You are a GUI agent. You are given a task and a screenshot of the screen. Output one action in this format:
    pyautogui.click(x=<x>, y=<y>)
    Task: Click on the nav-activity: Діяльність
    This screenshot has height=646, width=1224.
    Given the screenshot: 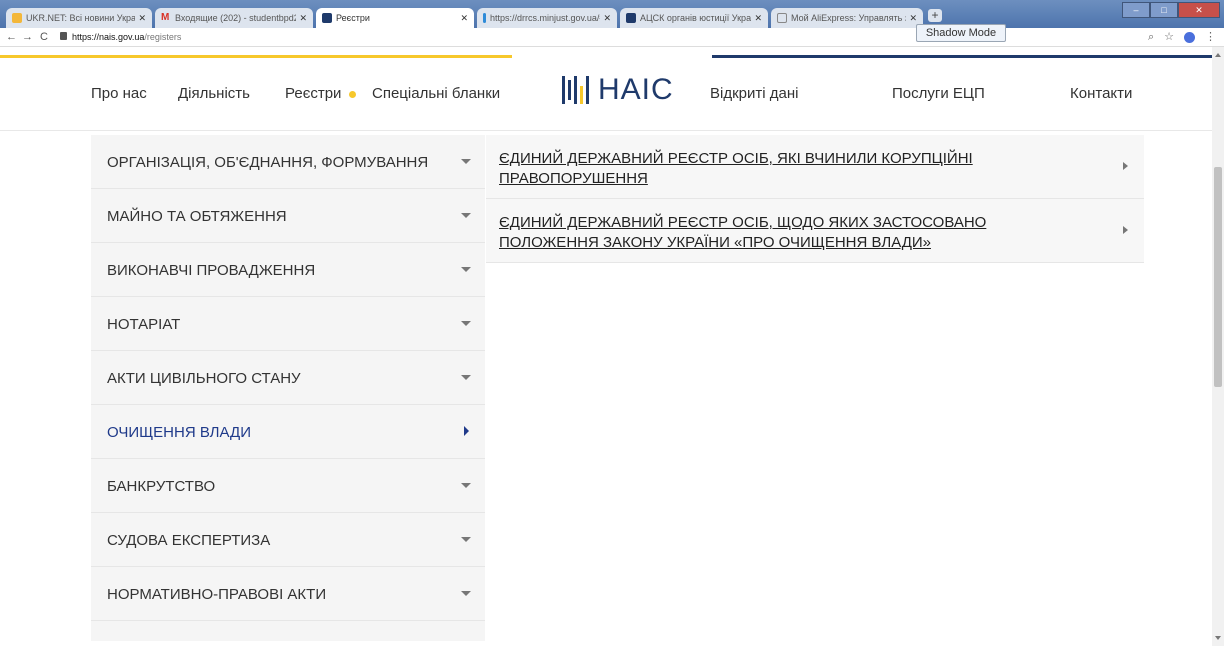 What is the action you would take?
    pyautogui.click(x=214, y=93)
    